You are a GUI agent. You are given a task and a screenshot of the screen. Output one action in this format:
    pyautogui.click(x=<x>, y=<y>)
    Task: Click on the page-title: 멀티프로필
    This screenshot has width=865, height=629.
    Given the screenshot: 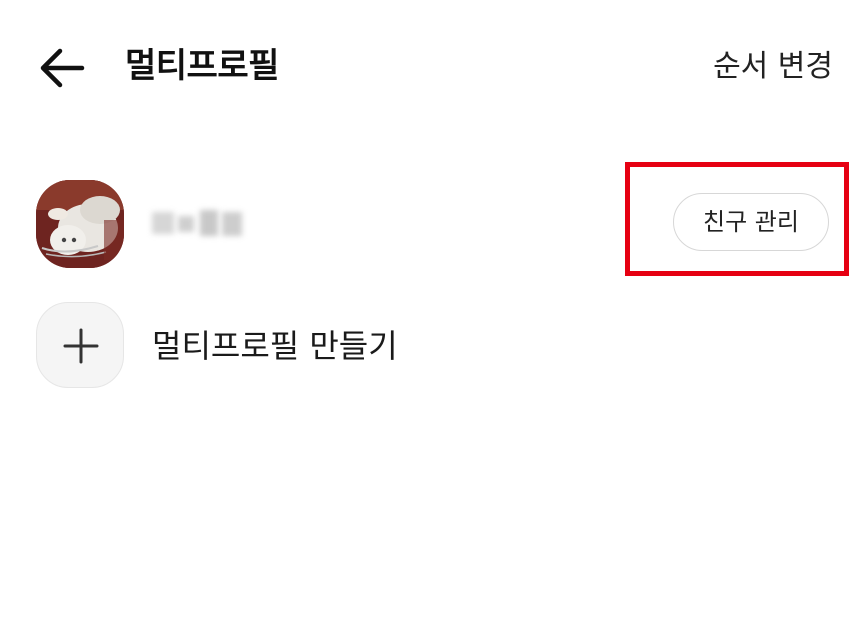 What is the action you would take?
    pyautogui.click(x=202, y=66)
    